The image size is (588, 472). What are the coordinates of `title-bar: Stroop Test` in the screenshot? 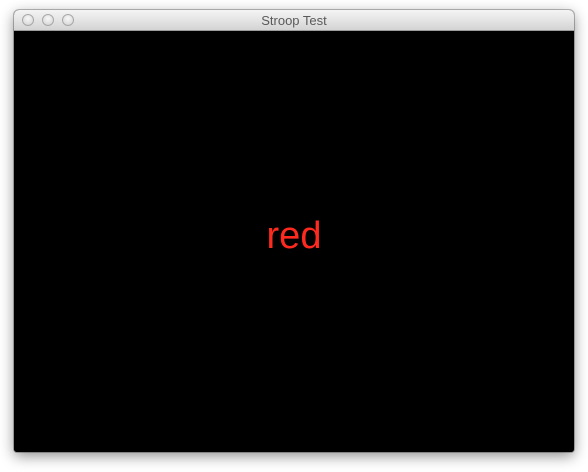 It's located at (294, 20).